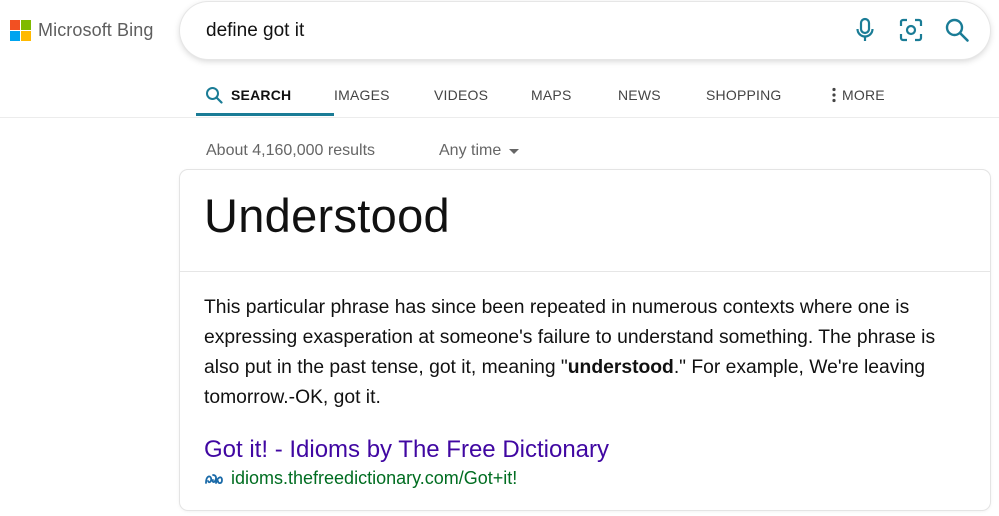 Image resolution: width=999 pixels, height=516 pixels. What do you see at coordinates (639, 95) in the screenshot?
I see `tab-label: NEWS` at bounding box center [639, 95].